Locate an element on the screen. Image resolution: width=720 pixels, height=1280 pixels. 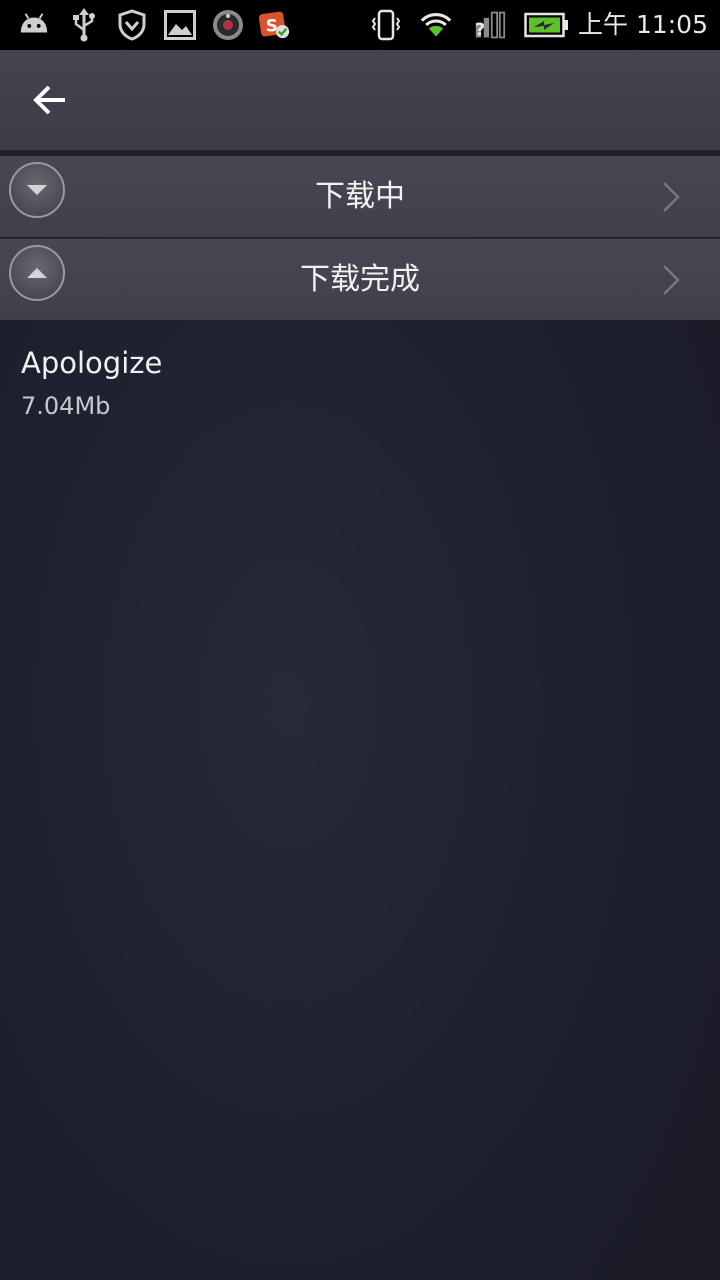
expand-toggle-button is located at coordinates (37, 190).